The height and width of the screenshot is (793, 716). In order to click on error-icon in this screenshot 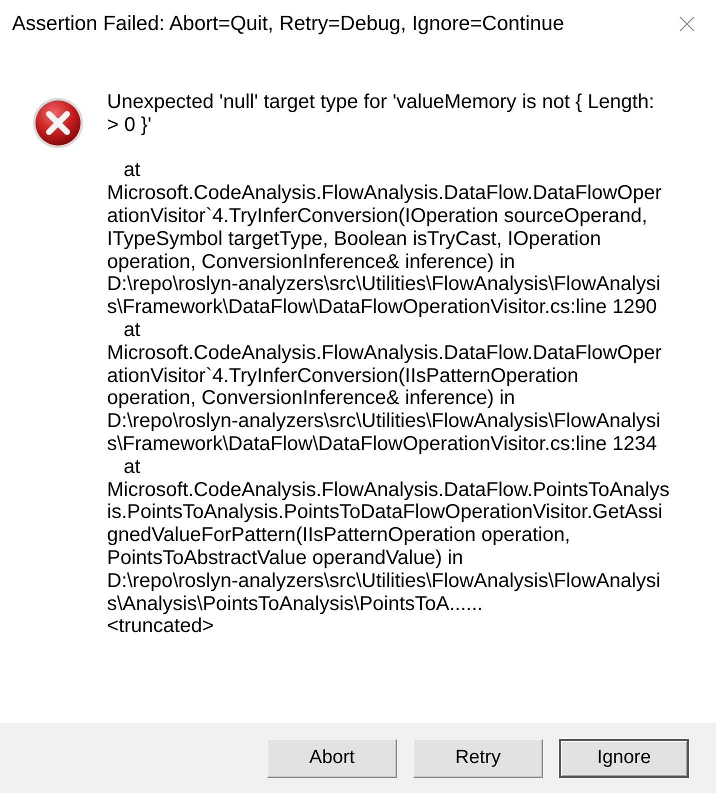, I will do `click(58, 123)`.